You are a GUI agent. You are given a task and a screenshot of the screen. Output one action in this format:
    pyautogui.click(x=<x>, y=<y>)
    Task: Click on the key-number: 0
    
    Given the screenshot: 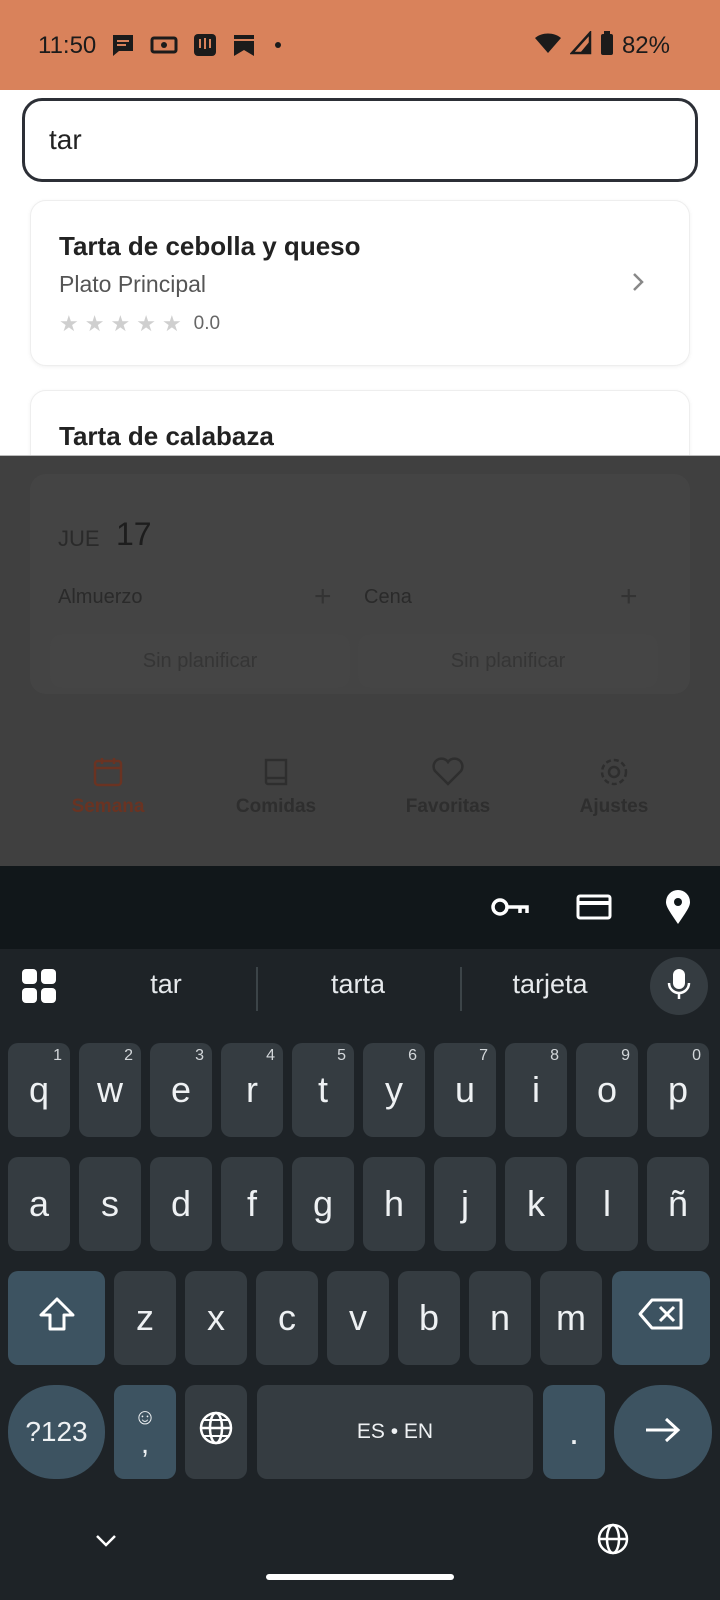 What is the action you would take?
    pyautogui.click(x=696, y=1055)
    